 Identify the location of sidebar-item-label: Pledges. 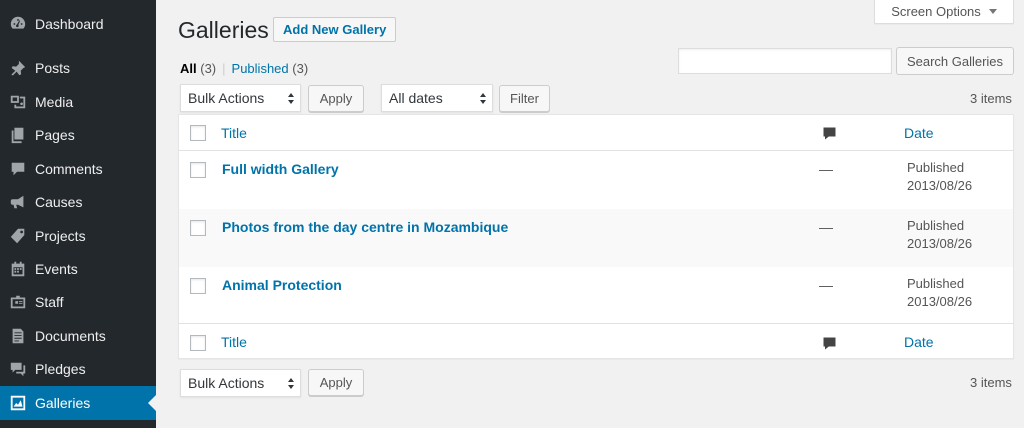
(60, 369).